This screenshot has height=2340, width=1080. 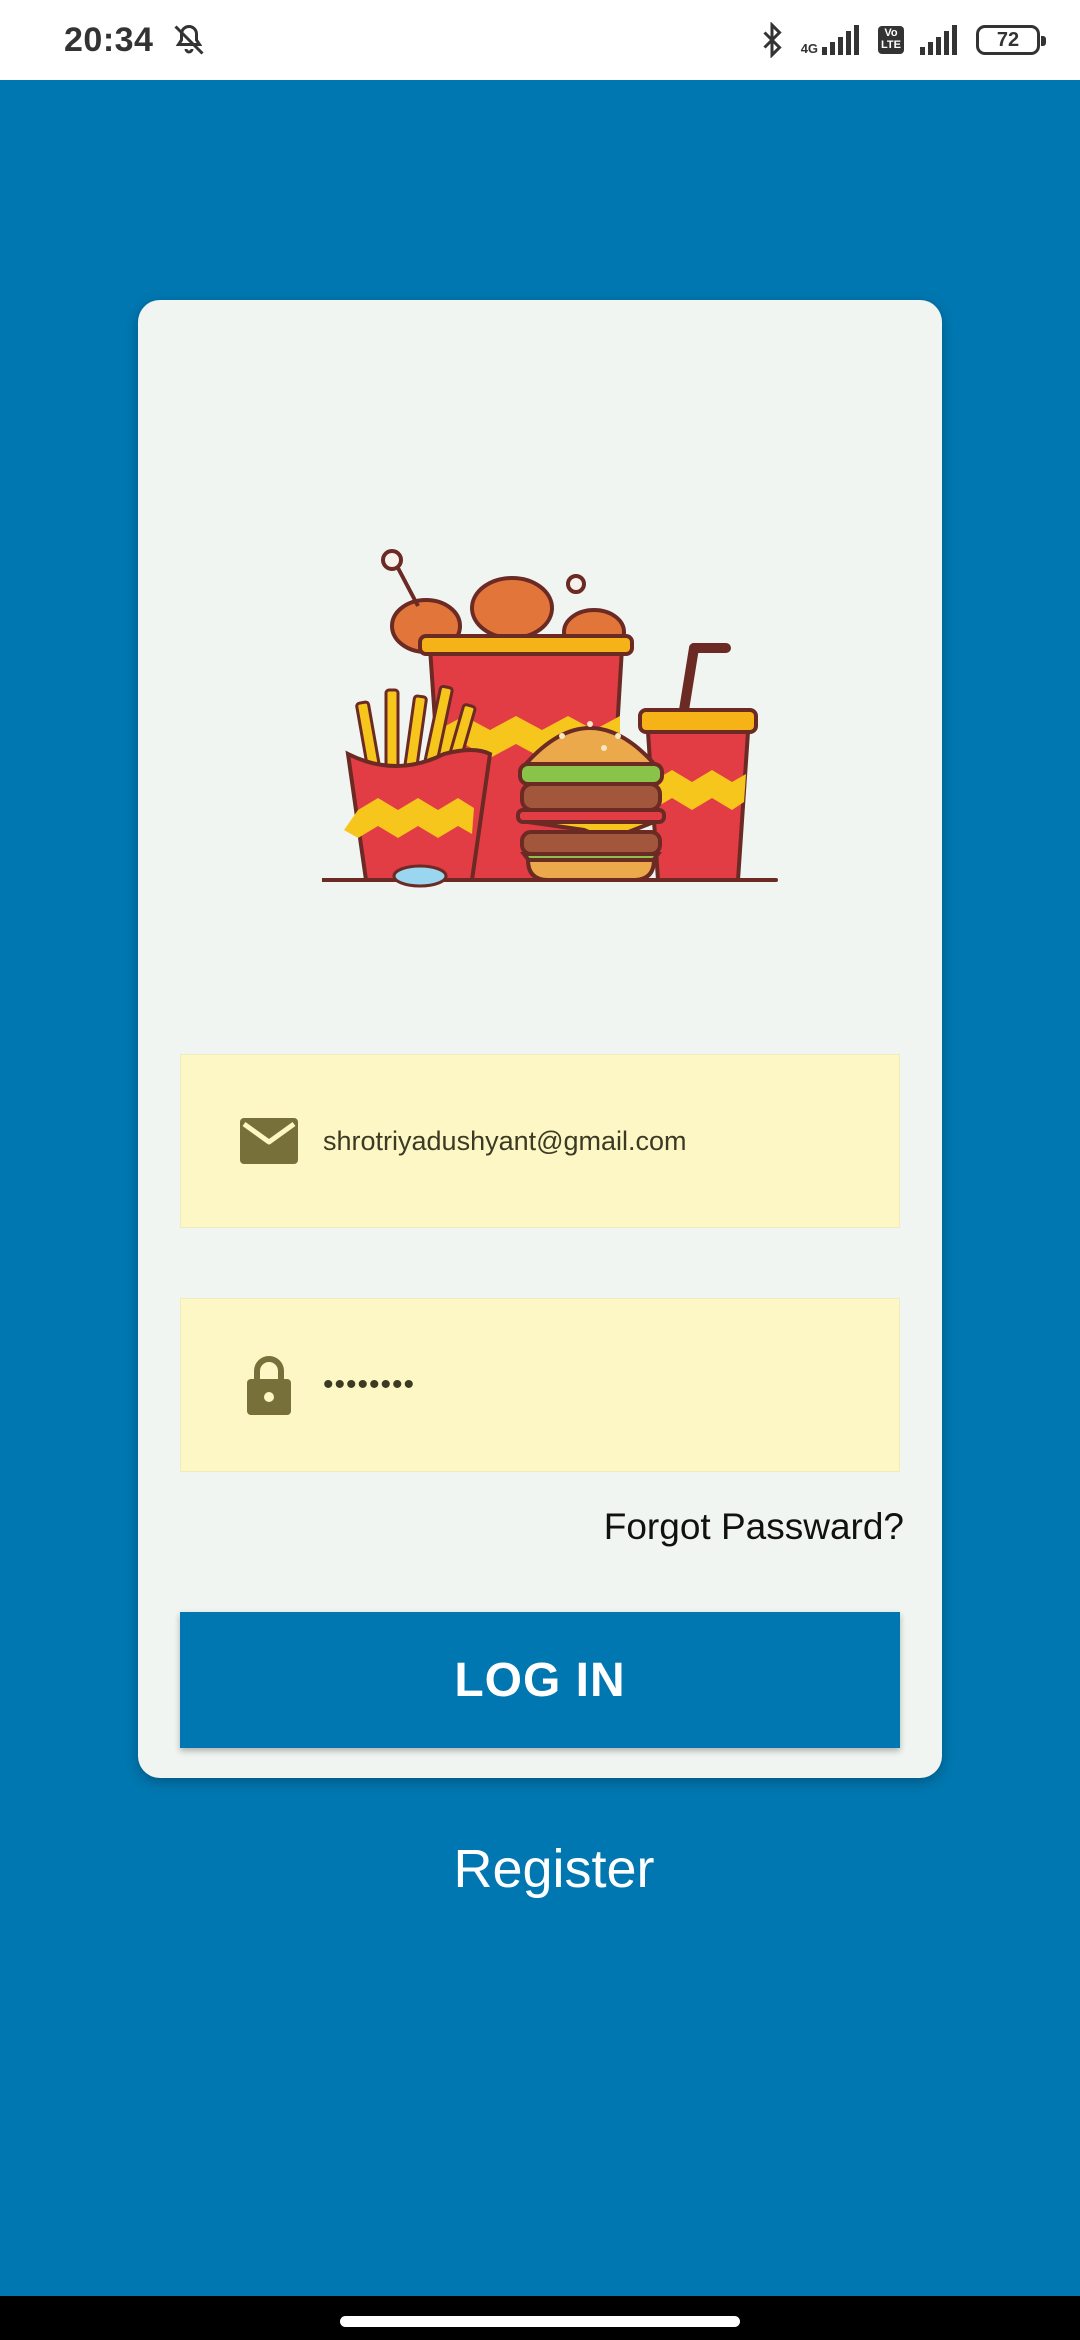 What do you see at coordinates (269, 1385) in the screenshot?
I see `lock-icon` at bounding box center [269, 1385].